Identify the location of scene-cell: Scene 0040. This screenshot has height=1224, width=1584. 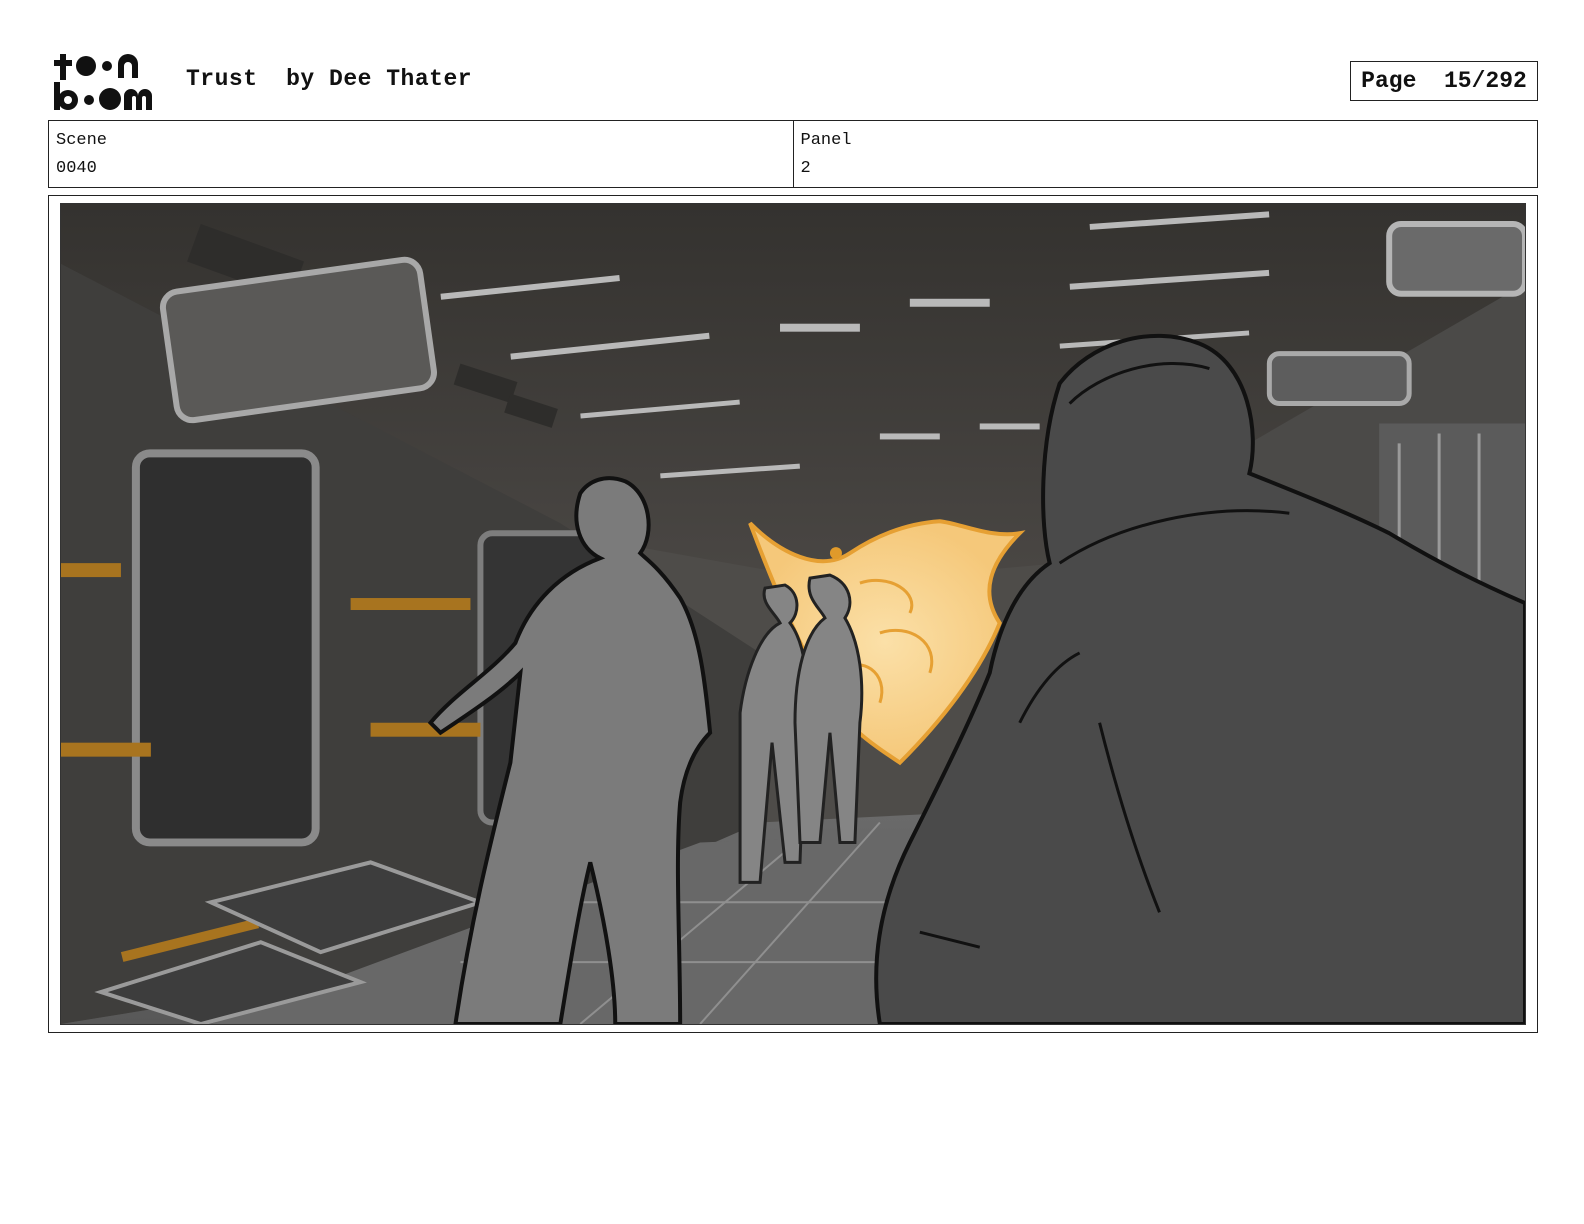
(421, 154).